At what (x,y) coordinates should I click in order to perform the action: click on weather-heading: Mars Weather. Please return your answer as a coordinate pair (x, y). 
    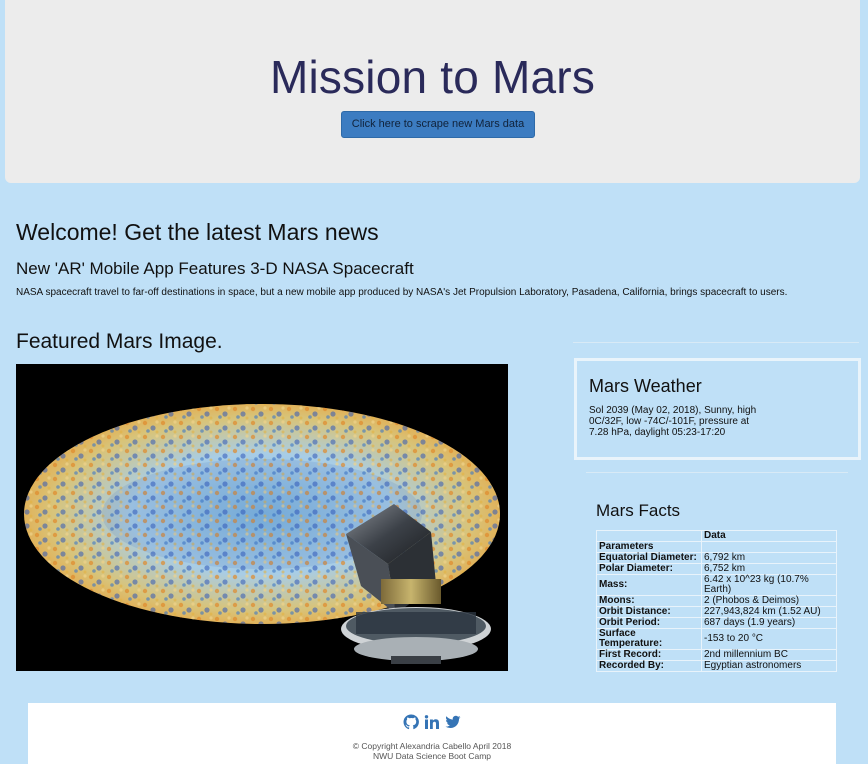
    Looking at the image, I should click on (645, 386).